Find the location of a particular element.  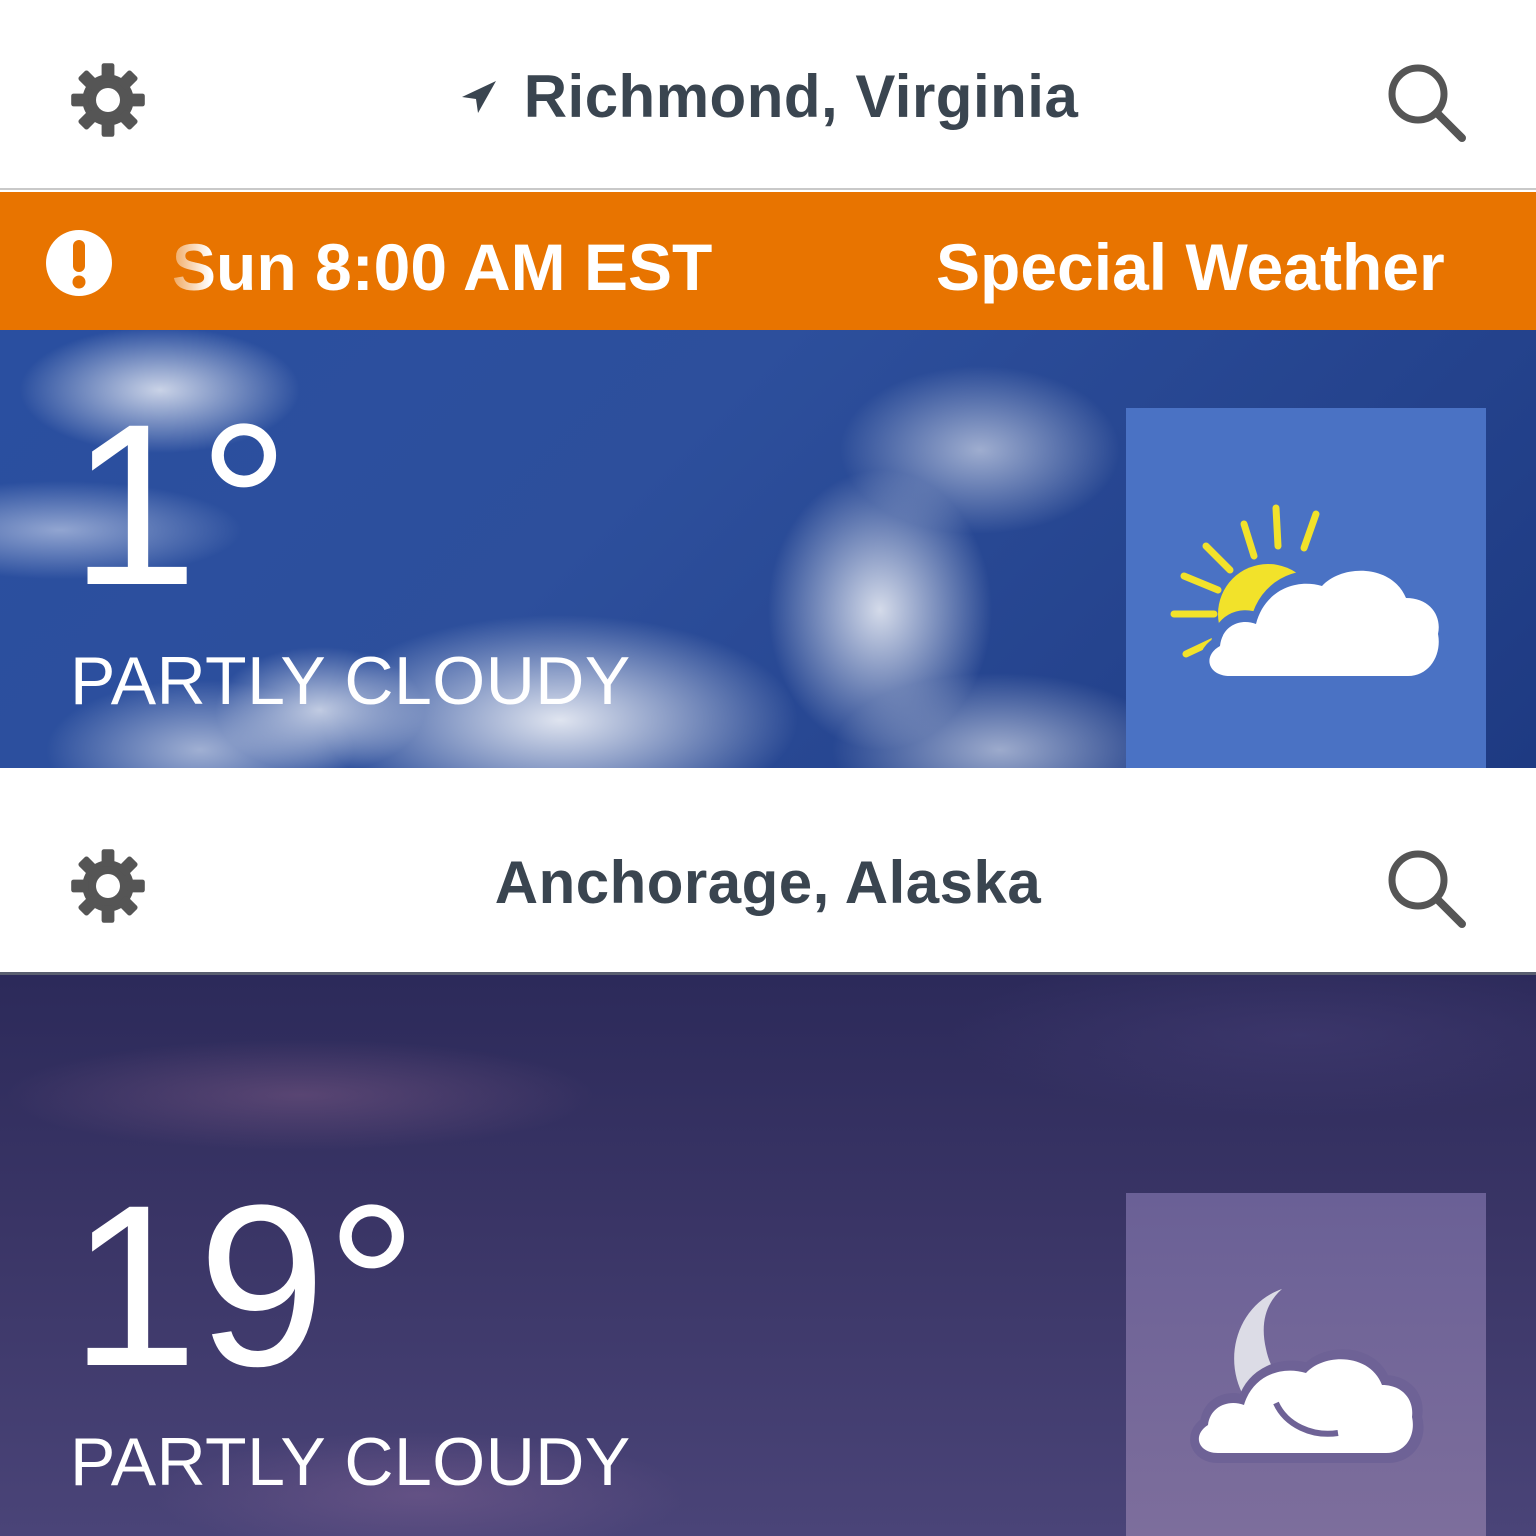

city-name: Anchorage, Alaska is located at coordinates (768, 882).